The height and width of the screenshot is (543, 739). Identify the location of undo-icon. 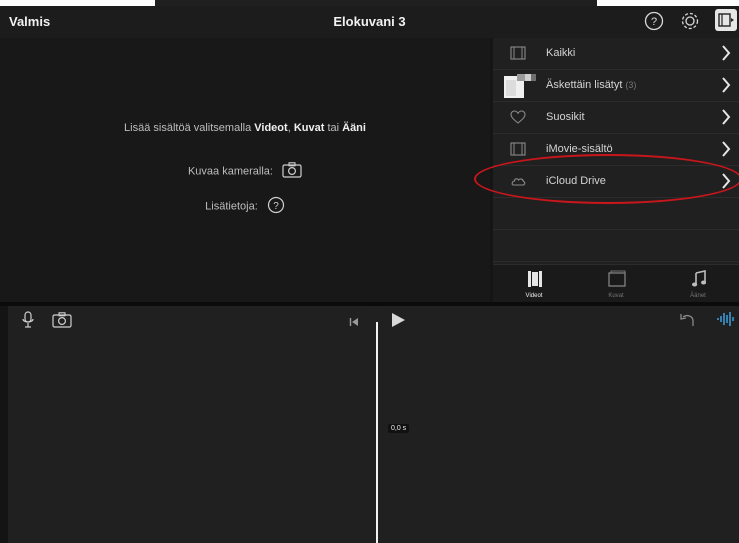
(687, 322).